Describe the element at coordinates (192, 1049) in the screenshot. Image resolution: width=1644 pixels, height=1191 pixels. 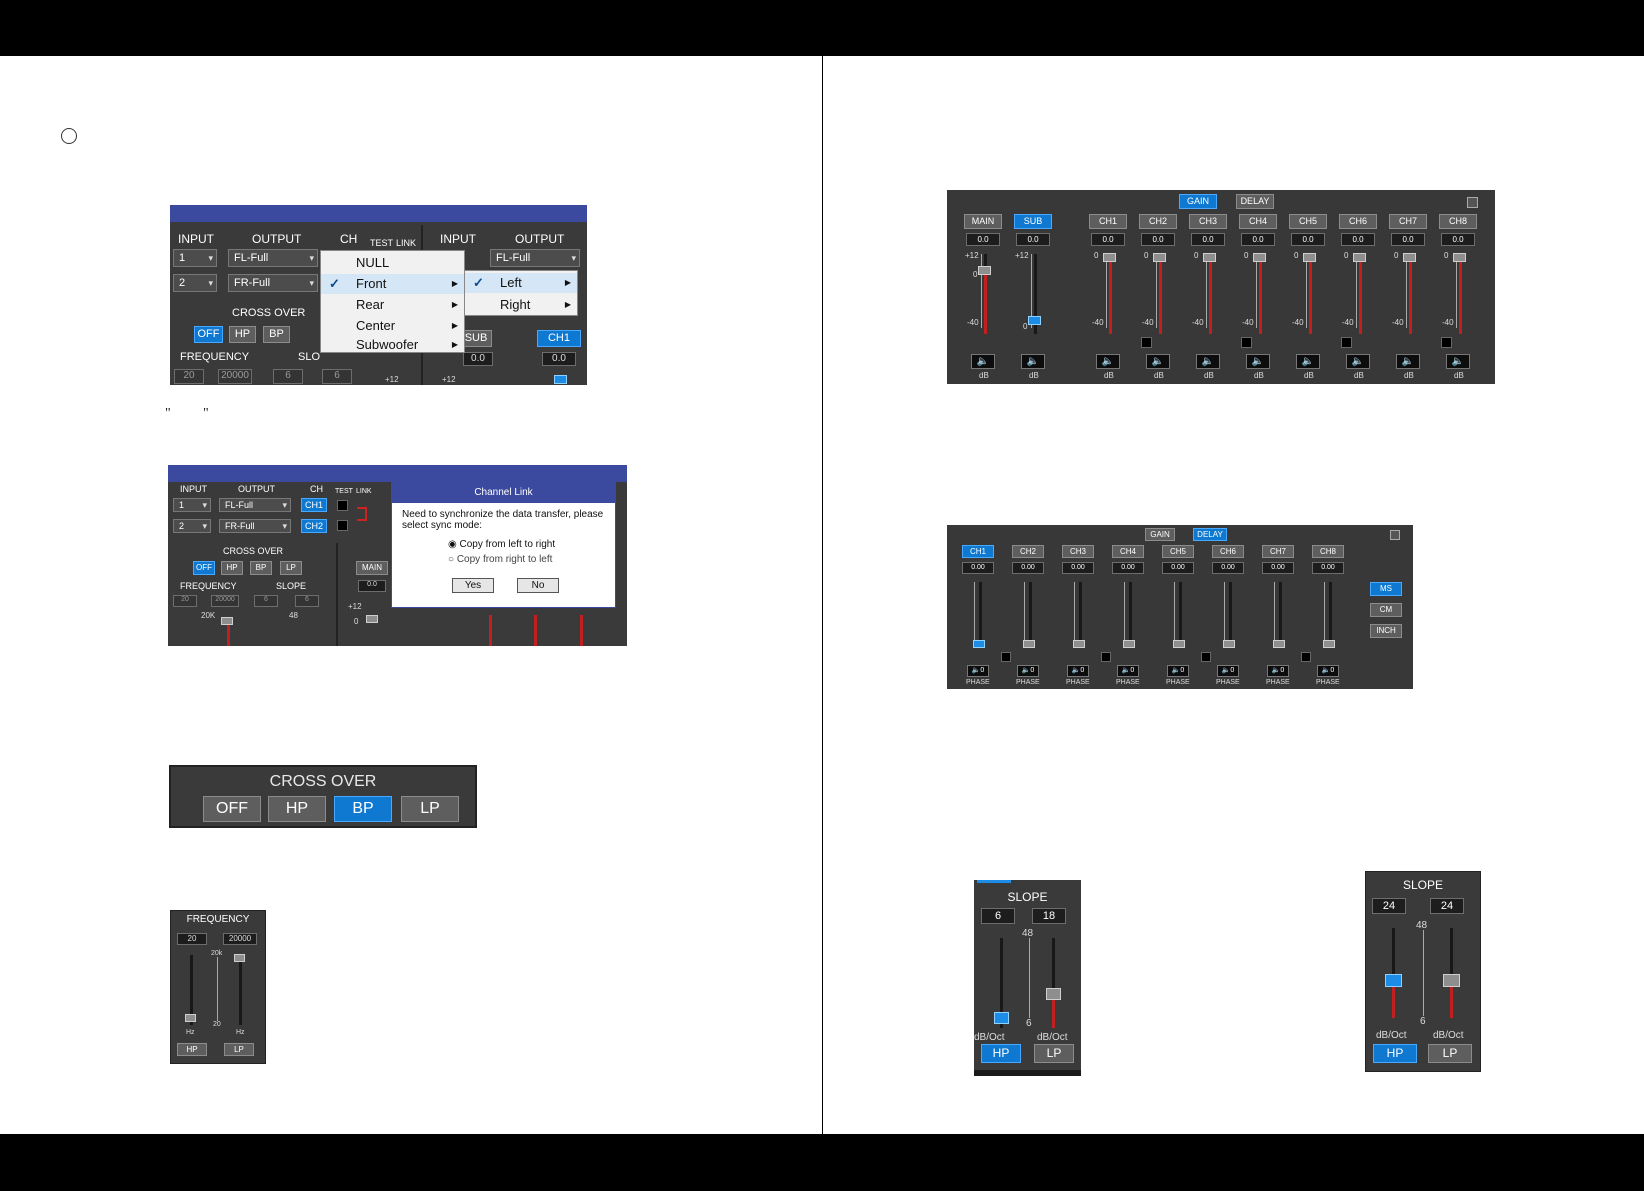
I see `fig4-hp-button: HP` at that location.